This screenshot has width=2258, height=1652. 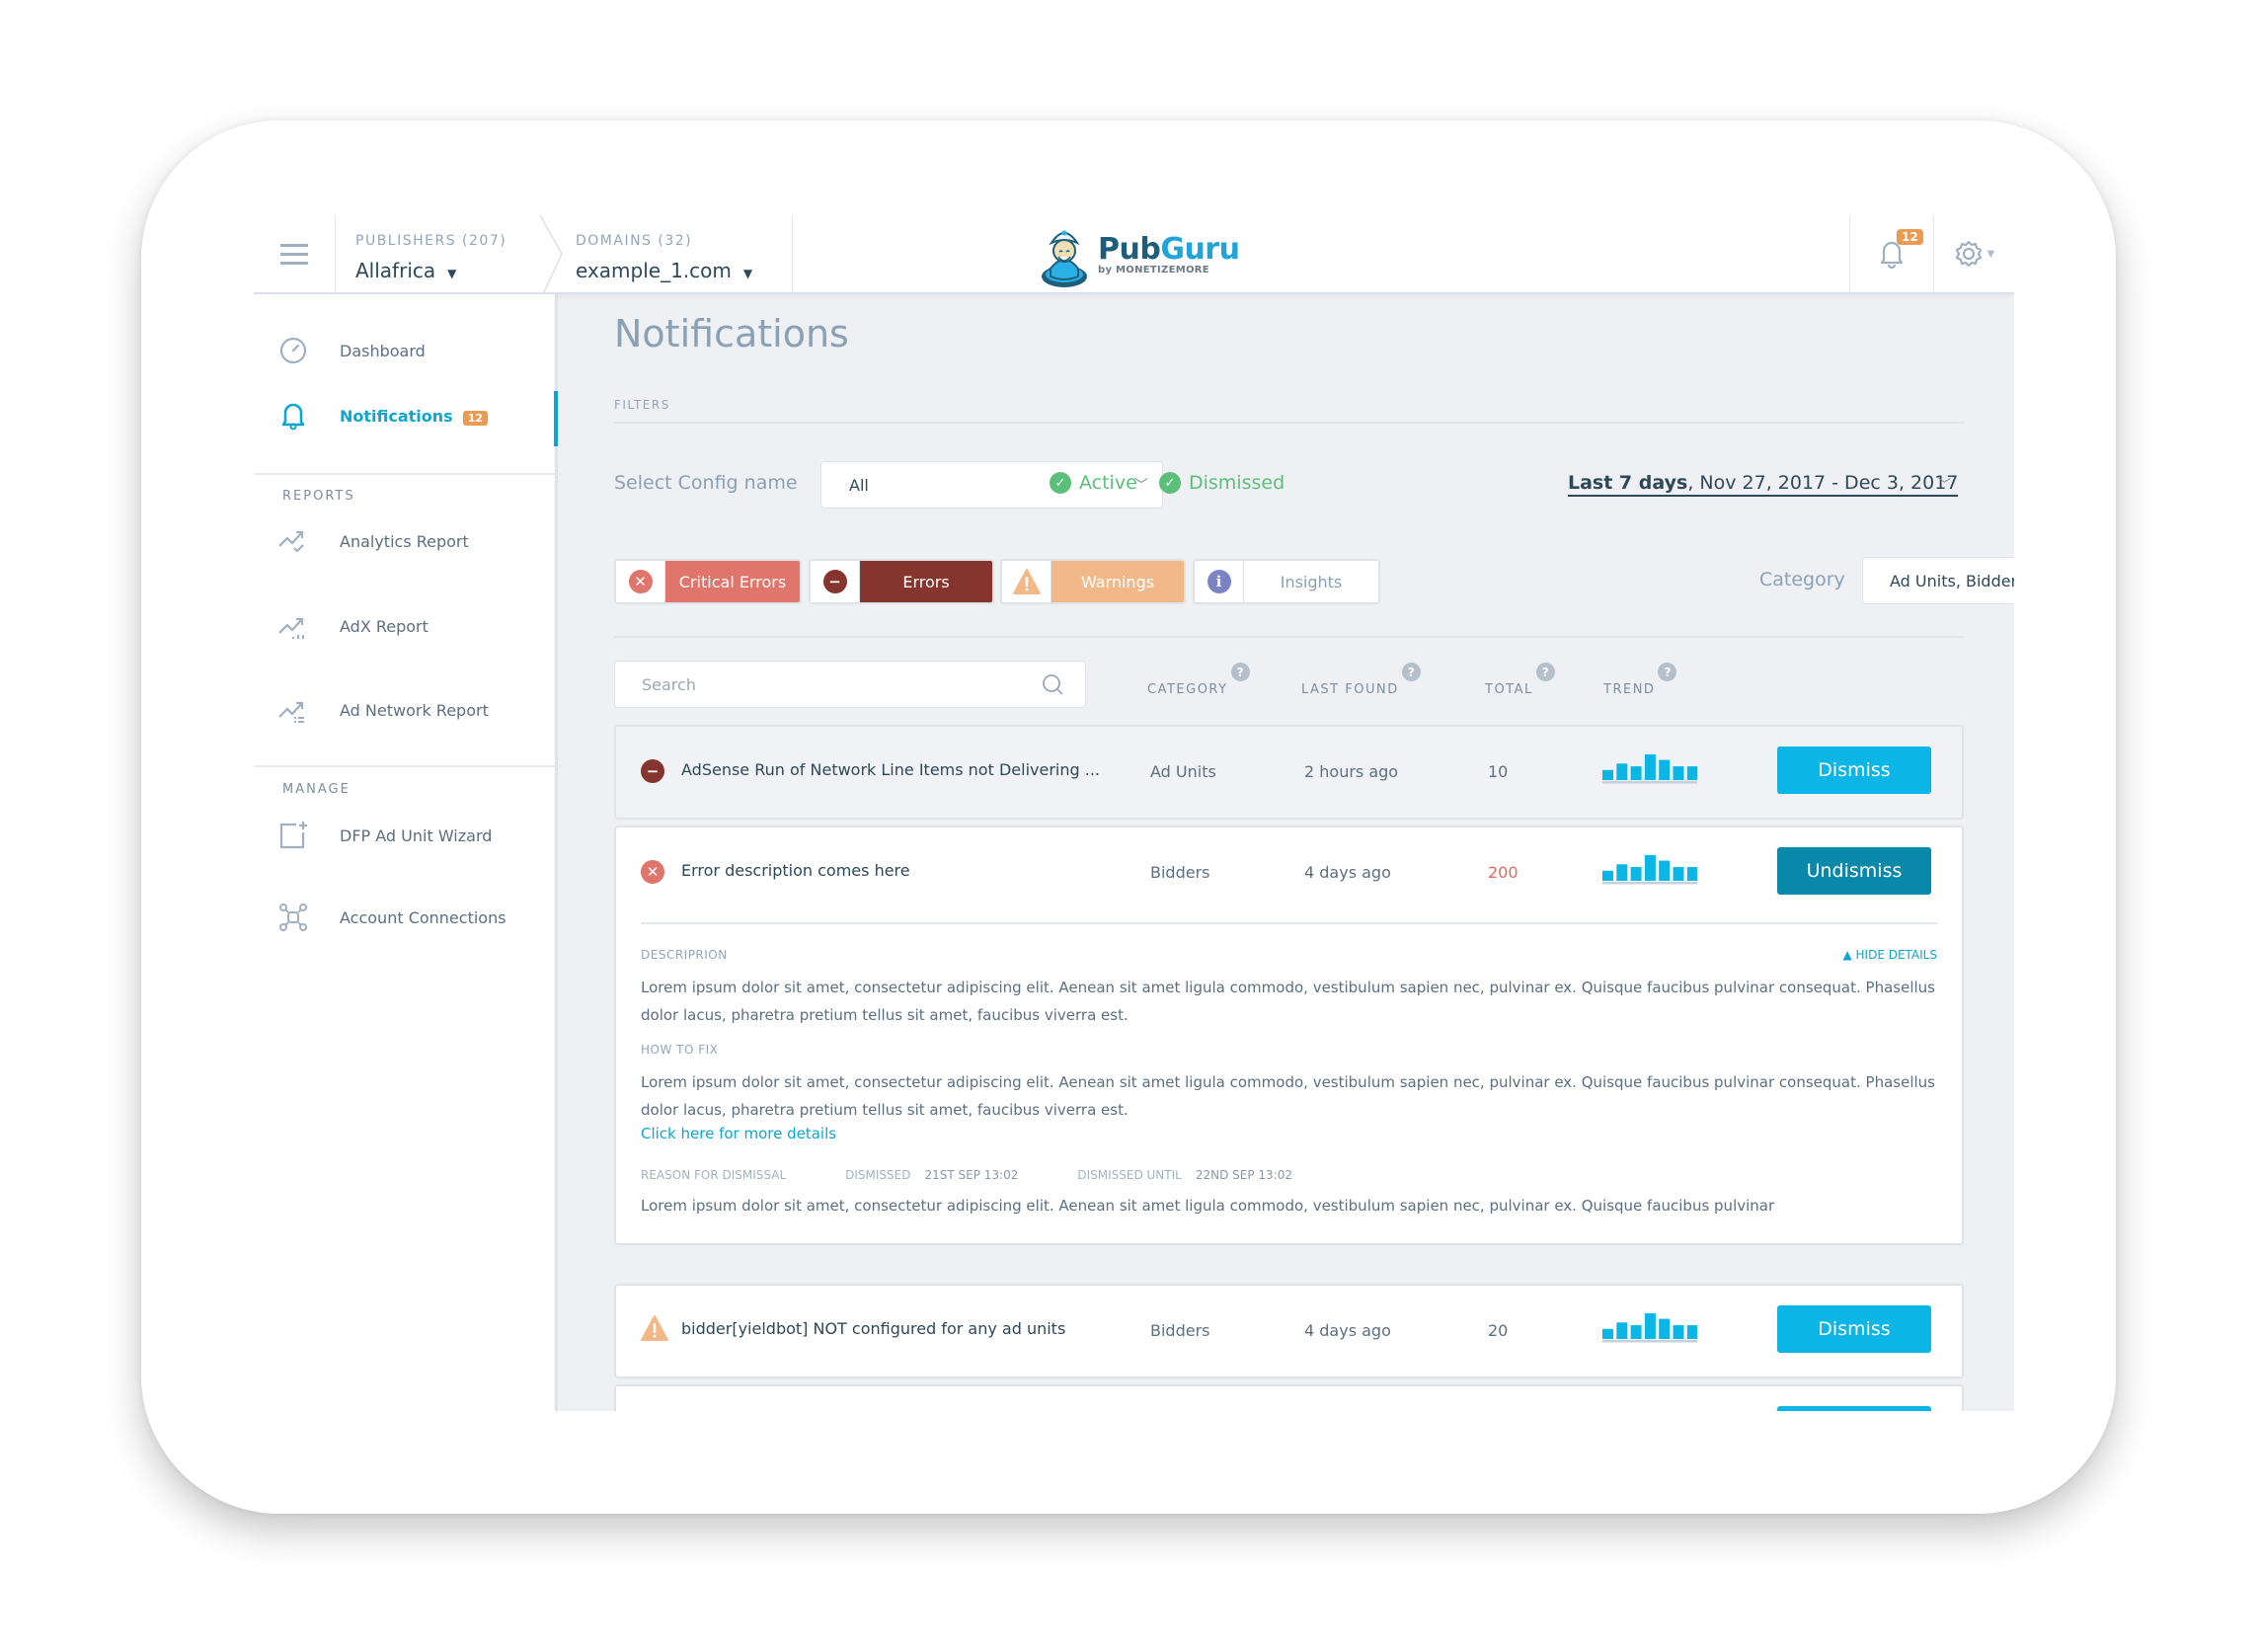 What do you see at coordinates (1503, 872) in the screenshot?
I see `notification-total: 200` at bounding box center [1503, 872].